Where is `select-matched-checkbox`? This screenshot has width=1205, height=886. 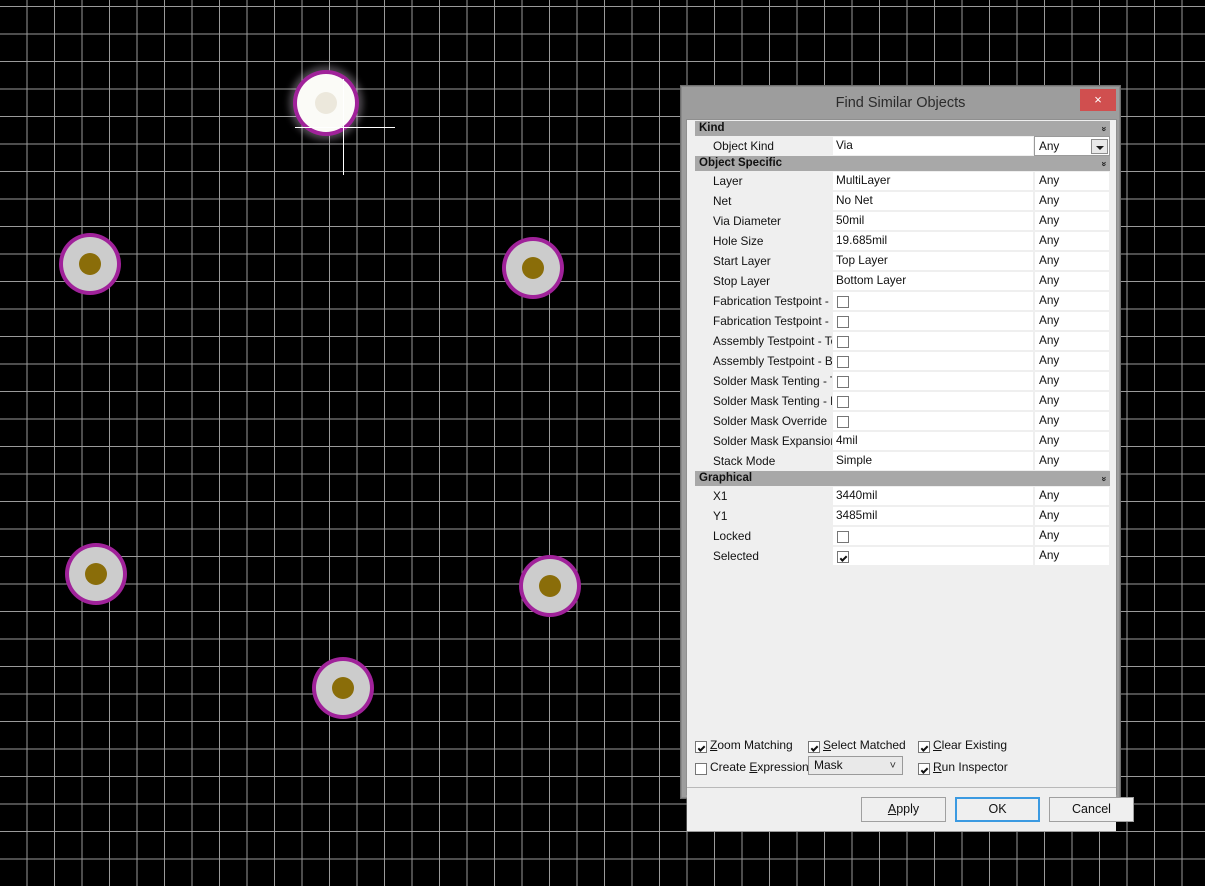
select-matched-checkbox is located at coordinates (814, 746).